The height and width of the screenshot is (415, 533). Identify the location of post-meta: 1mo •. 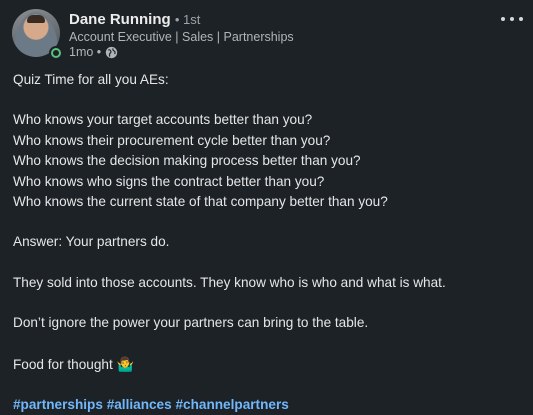
(93, 52).